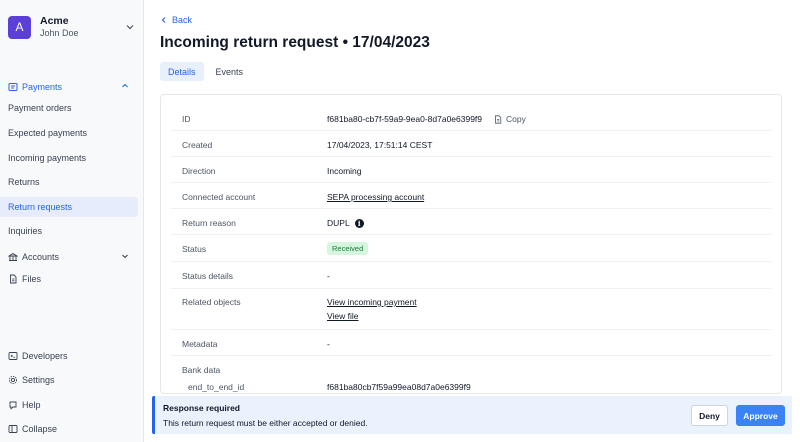 The width and height of the screenshot is (800, 442). I want to click on bank-data-sub-label: end_to_end_id, so click(216, 387).